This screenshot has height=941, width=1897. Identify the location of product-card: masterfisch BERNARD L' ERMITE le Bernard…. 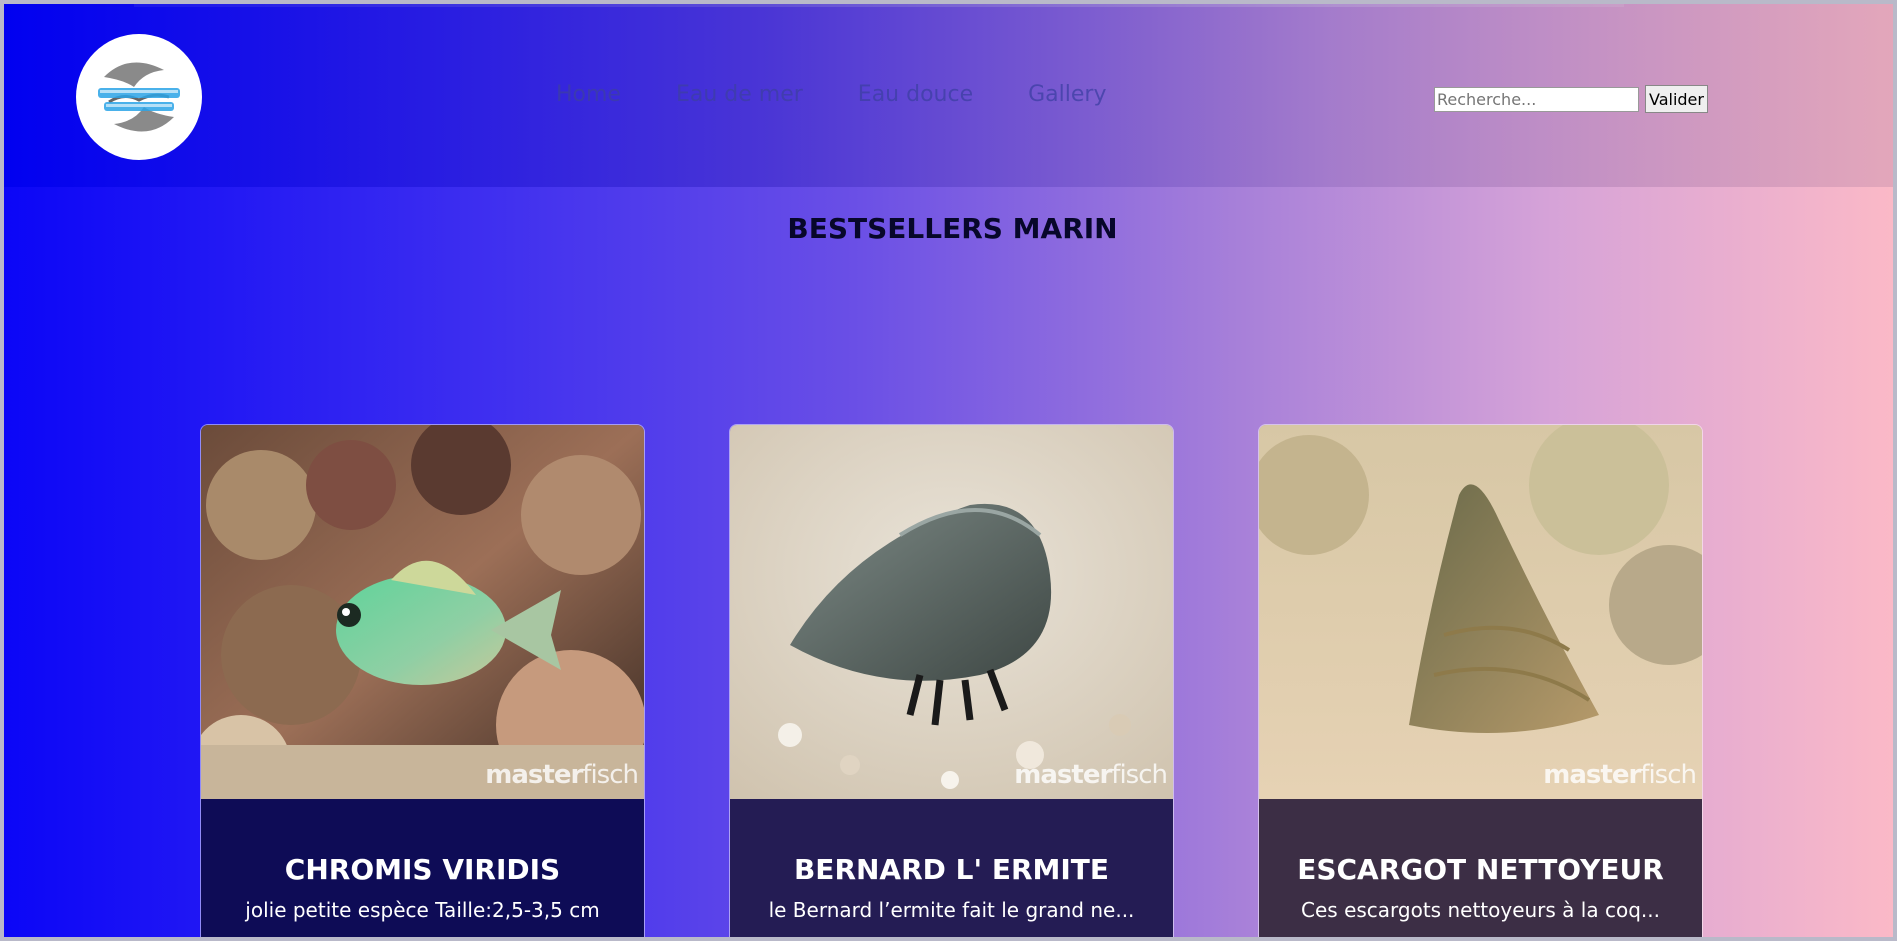
(951, 680).